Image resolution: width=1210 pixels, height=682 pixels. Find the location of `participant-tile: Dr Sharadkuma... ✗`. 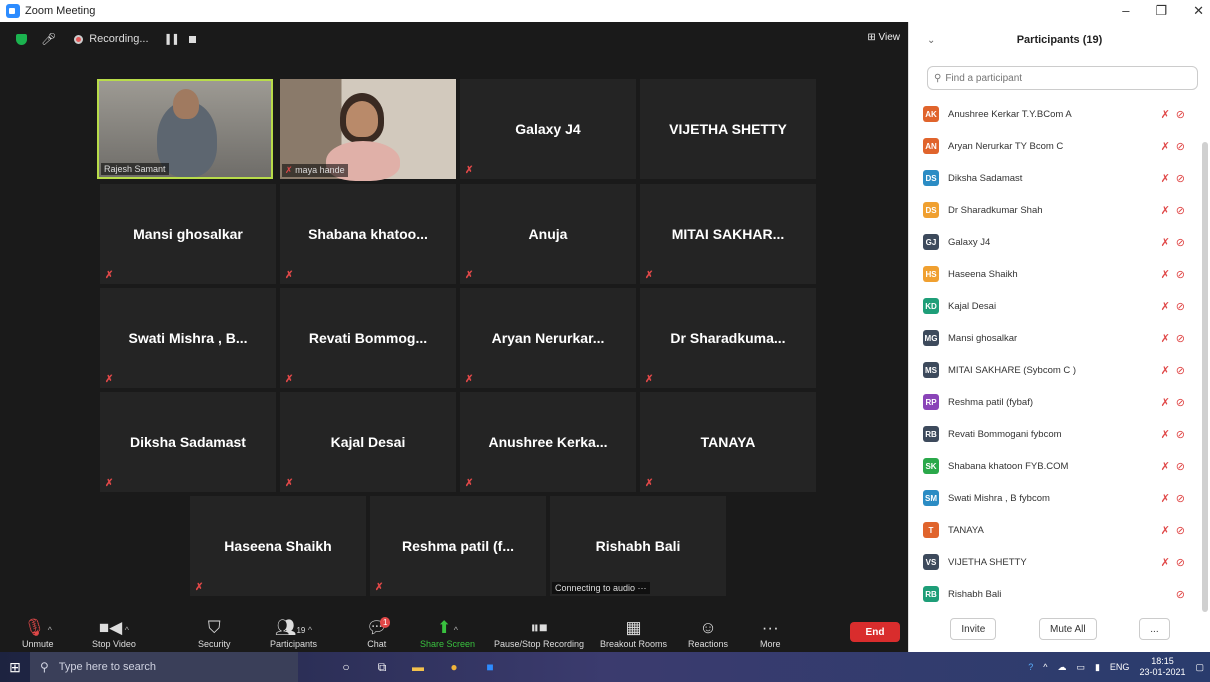

participant-tile: Dr Sharadkuma... ✗ is located at coordinates (728, 338).